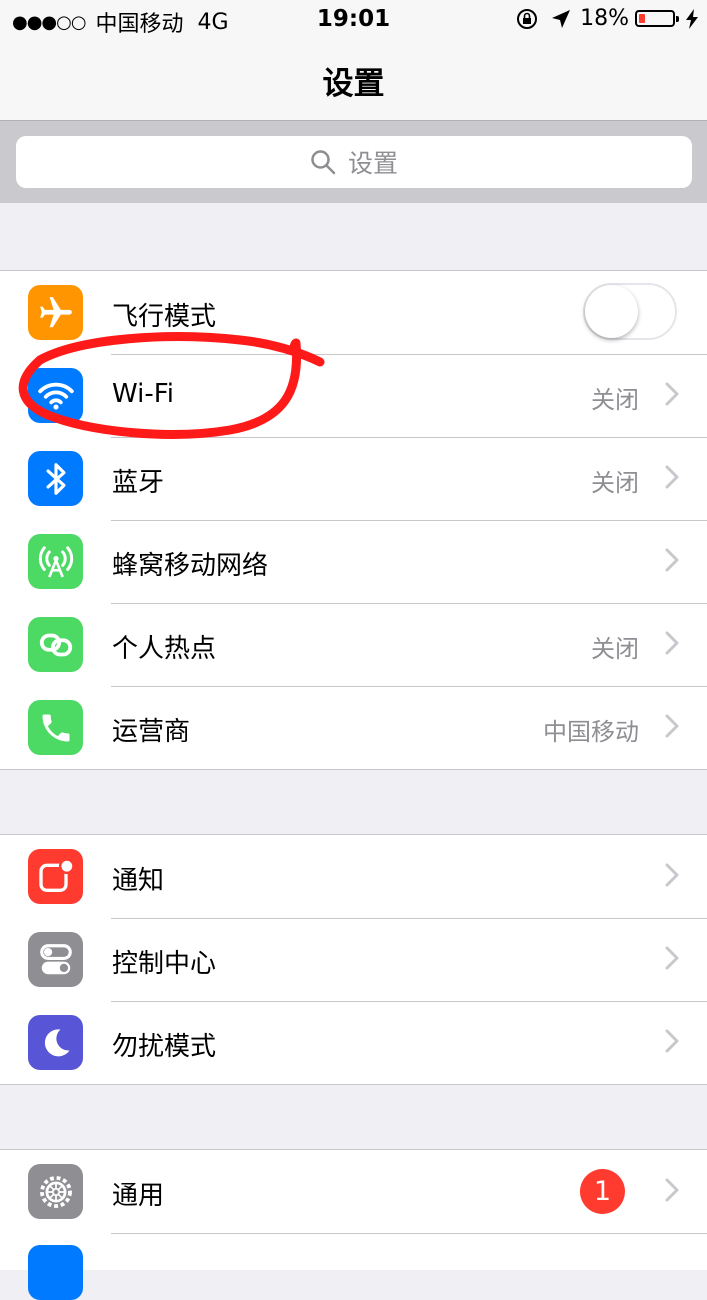 The width and height of the screenshot is (707, 1300). Describe the element at coordinates (190, 566) in the screenshot. I see `row-label: 蜂窝移动网络` at that location.